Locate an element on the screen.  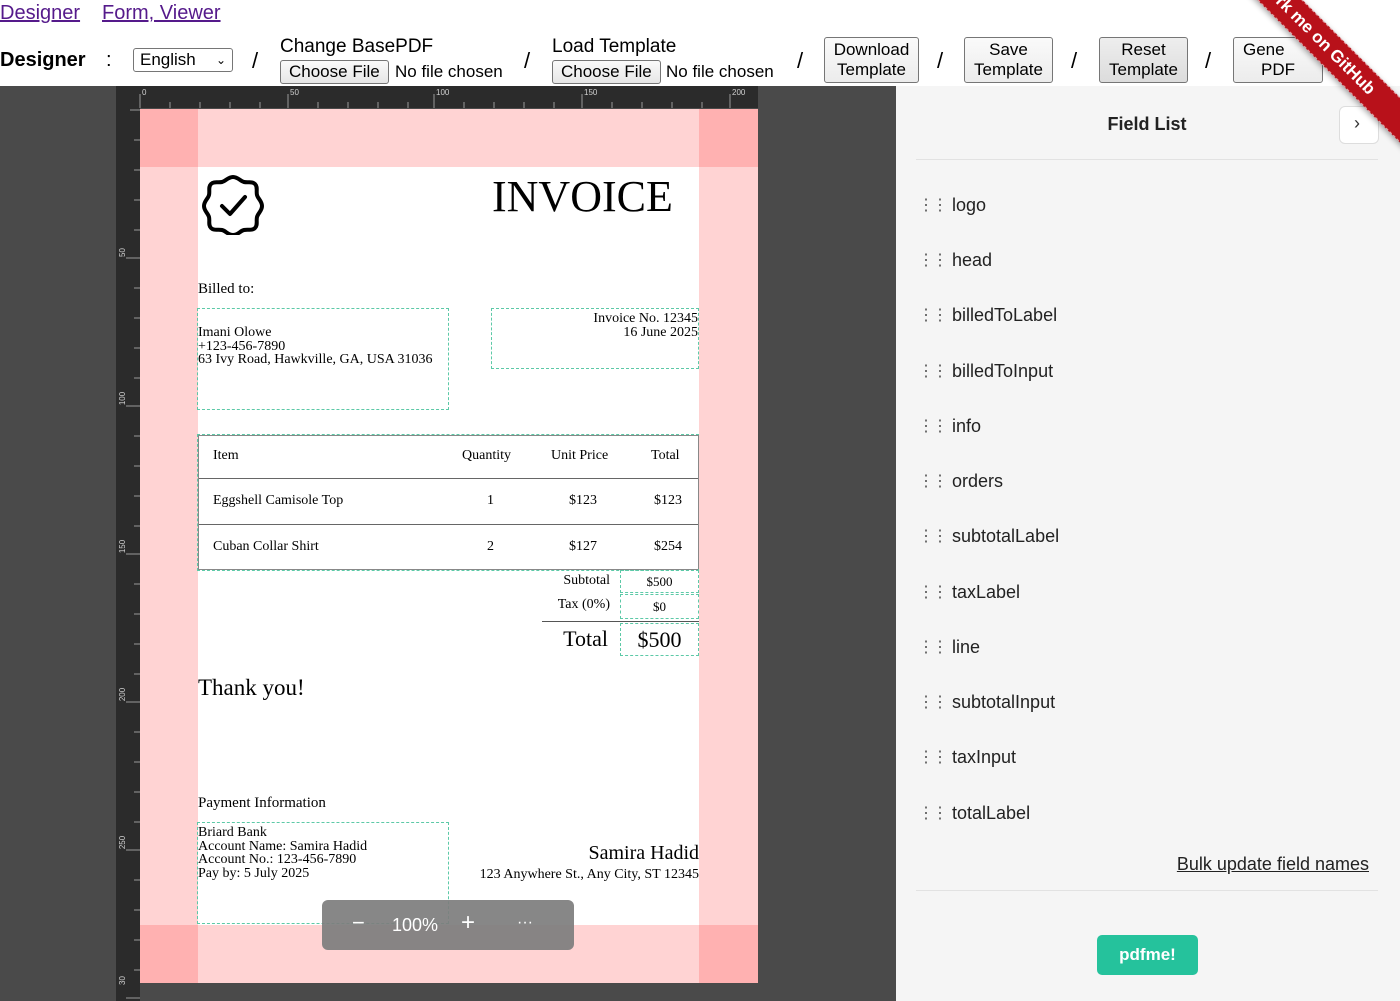
field-list-item: ⋮⋮ orders is located at coordinates (960, 481).